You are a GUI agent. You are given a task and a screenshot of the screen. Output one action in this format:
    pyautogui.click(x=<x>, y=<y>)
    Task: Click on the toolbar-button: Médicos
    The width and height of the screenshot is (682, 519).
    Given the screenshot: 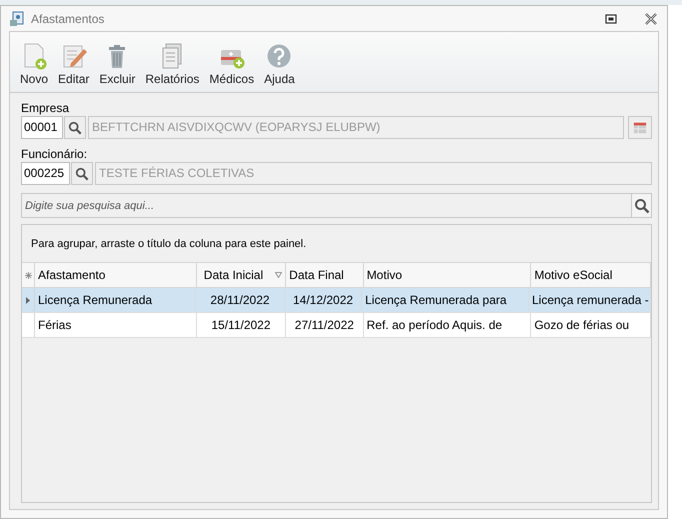 What is the action you would take?
    pyautogui.click(x=231, y=64)
    